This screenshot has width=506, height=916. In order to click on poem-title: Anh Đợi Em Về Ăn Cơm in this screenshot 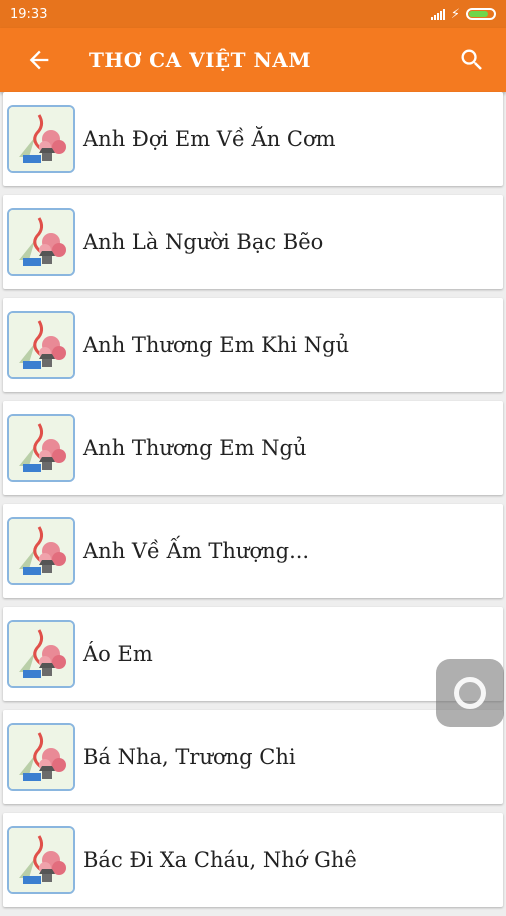, I will do `click(209, 139)`.